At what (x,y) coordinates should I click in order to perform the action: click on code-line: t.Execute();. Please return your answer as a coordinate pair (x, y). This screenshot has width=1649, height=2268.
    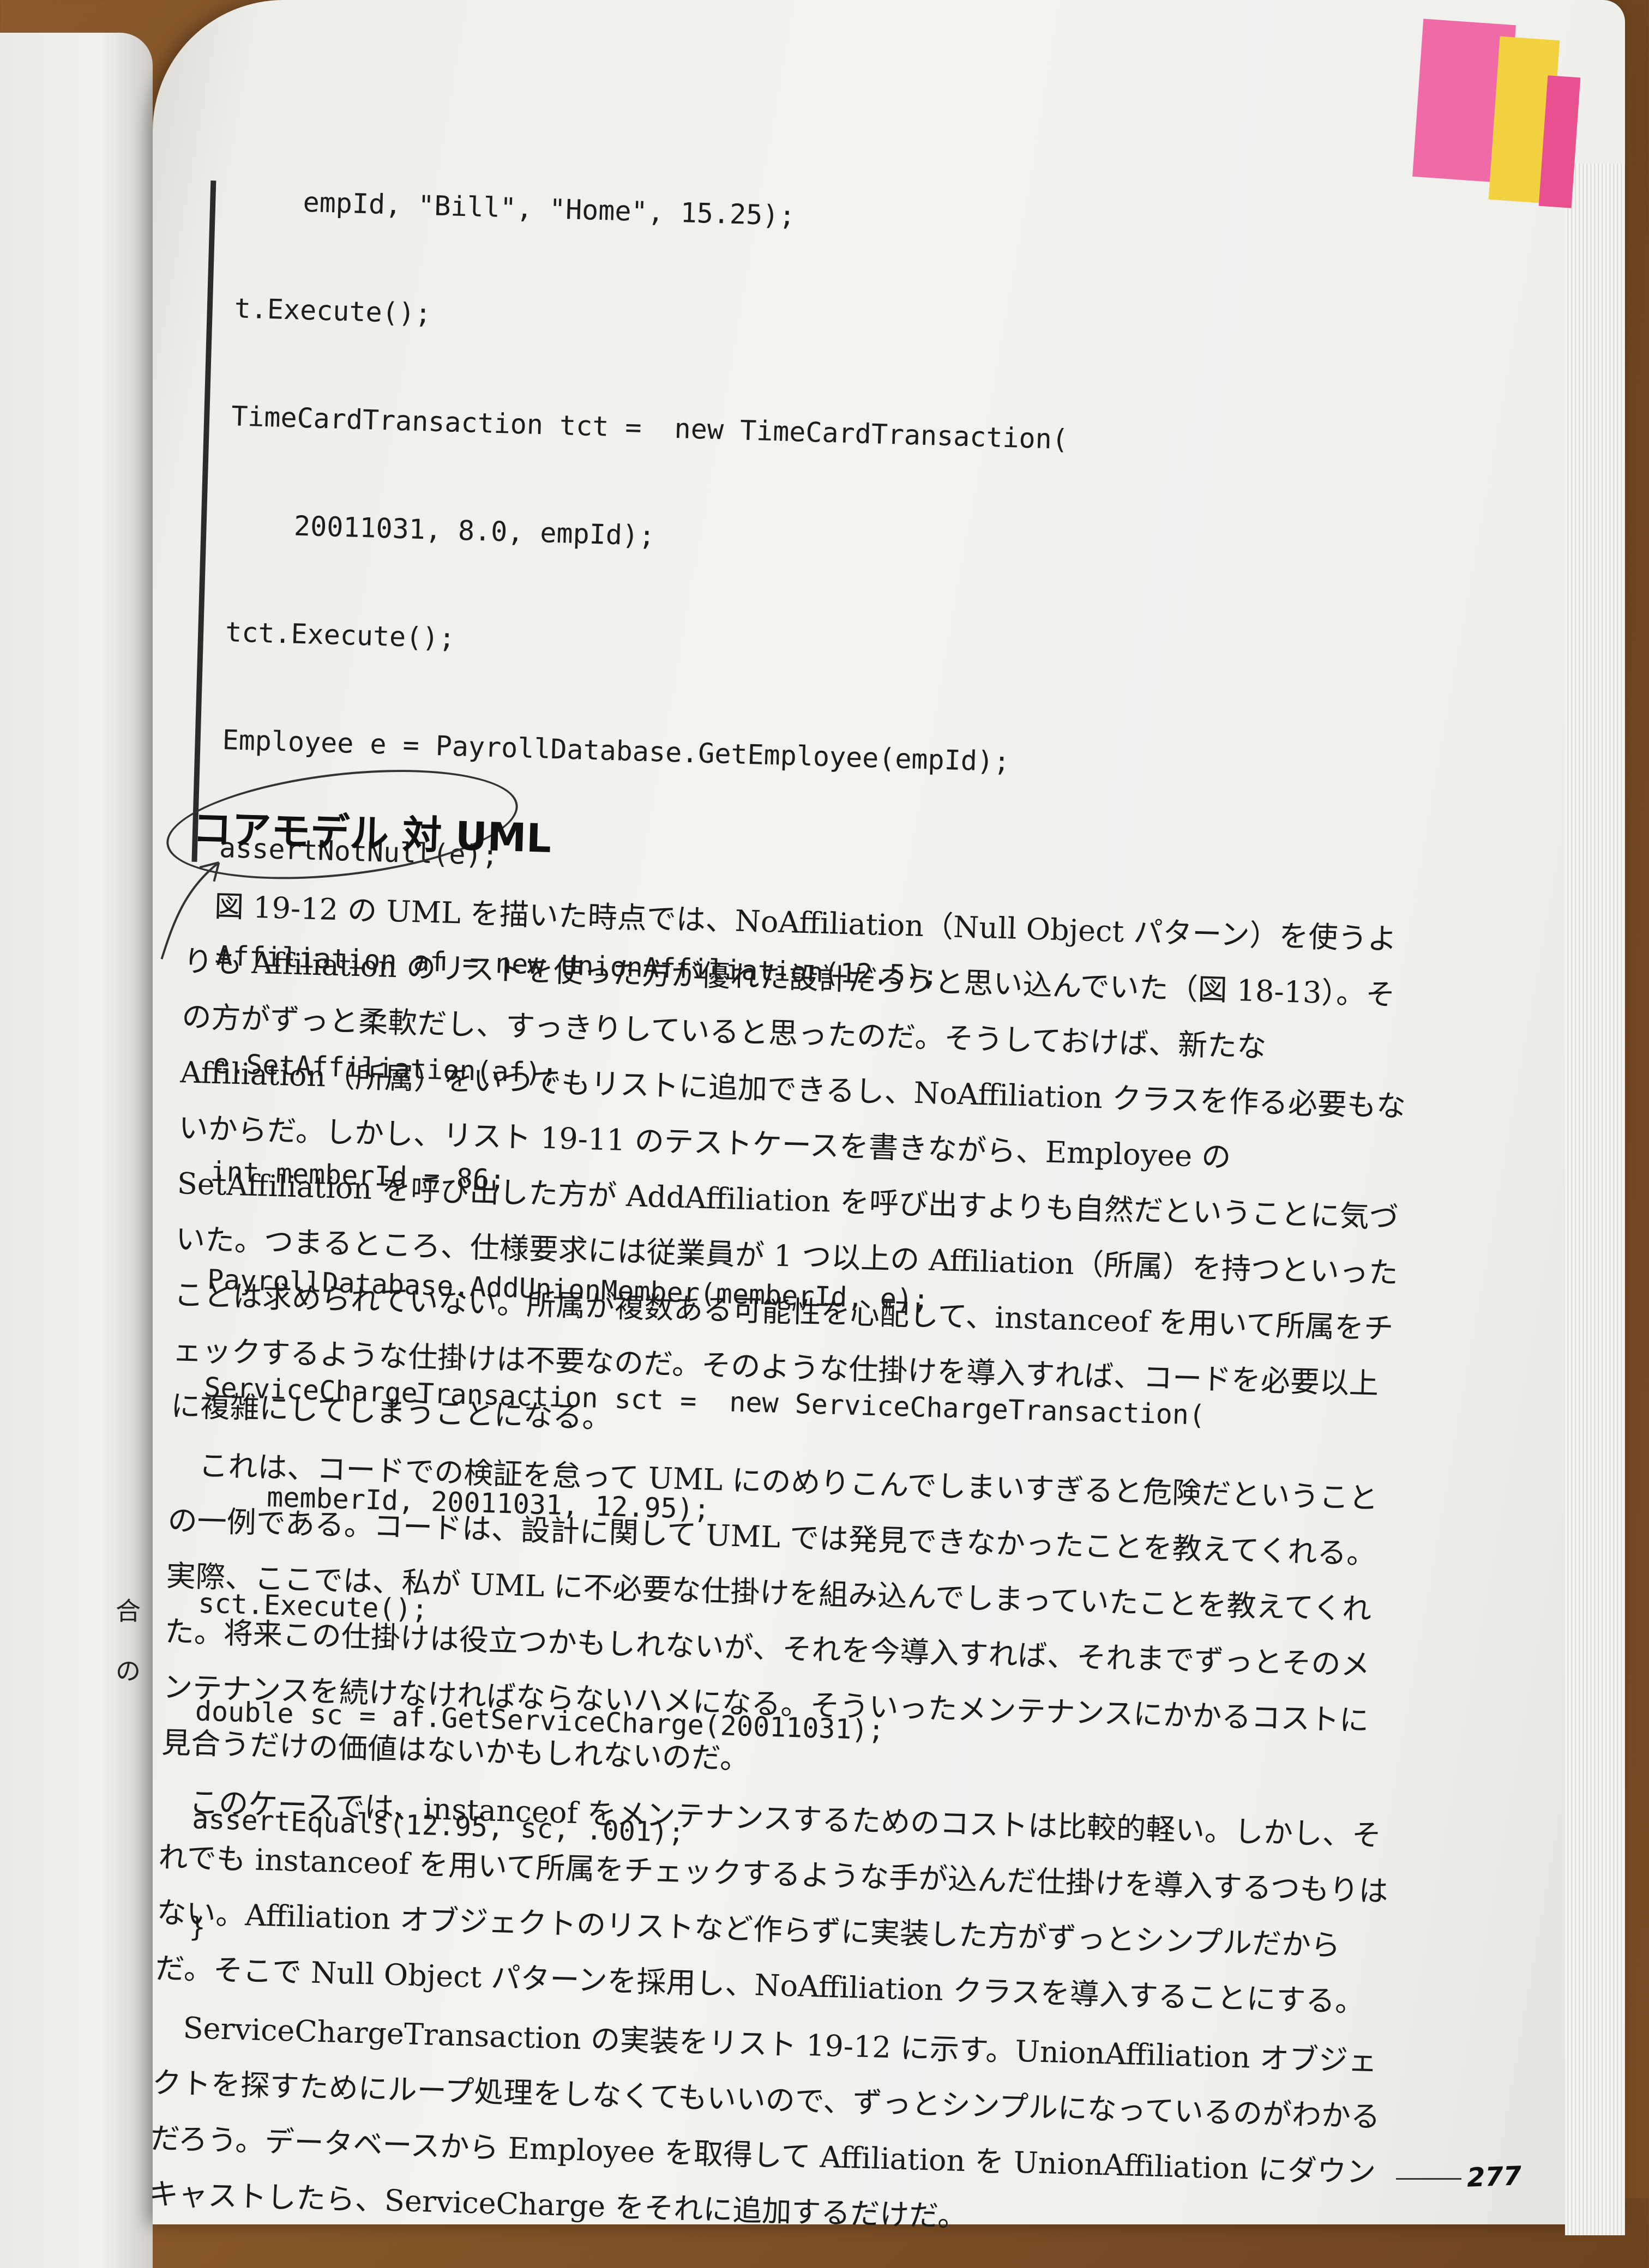
    Looking at the image, I should click on (333, 311).